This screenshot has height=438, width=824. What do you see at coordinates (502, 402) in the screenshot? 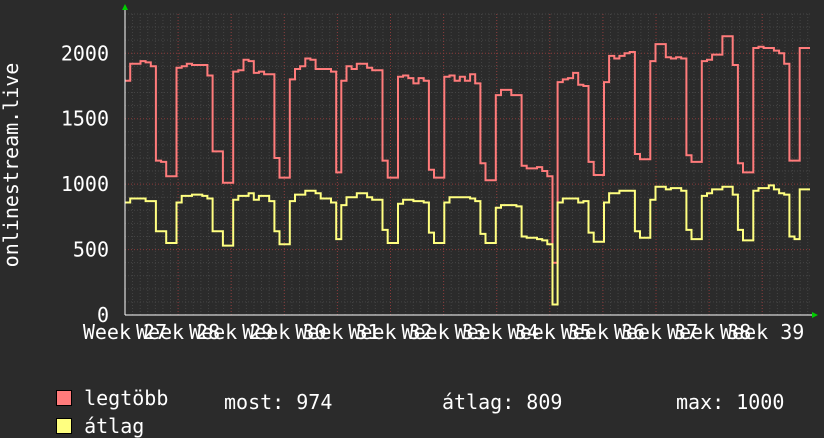
I see `stat-average: átlag: 809` at bounding box center [502, 402].